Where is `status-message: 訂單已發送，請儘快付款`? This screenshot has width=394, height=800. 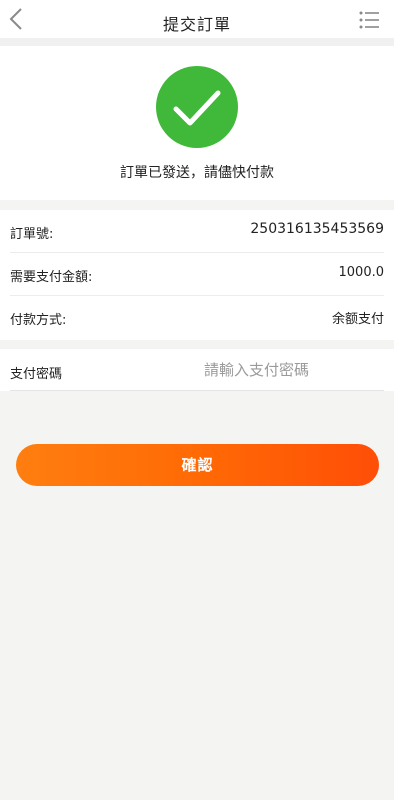 status-message: 訂單已發送，請儘快付款 is located at coordinates (197, 173).